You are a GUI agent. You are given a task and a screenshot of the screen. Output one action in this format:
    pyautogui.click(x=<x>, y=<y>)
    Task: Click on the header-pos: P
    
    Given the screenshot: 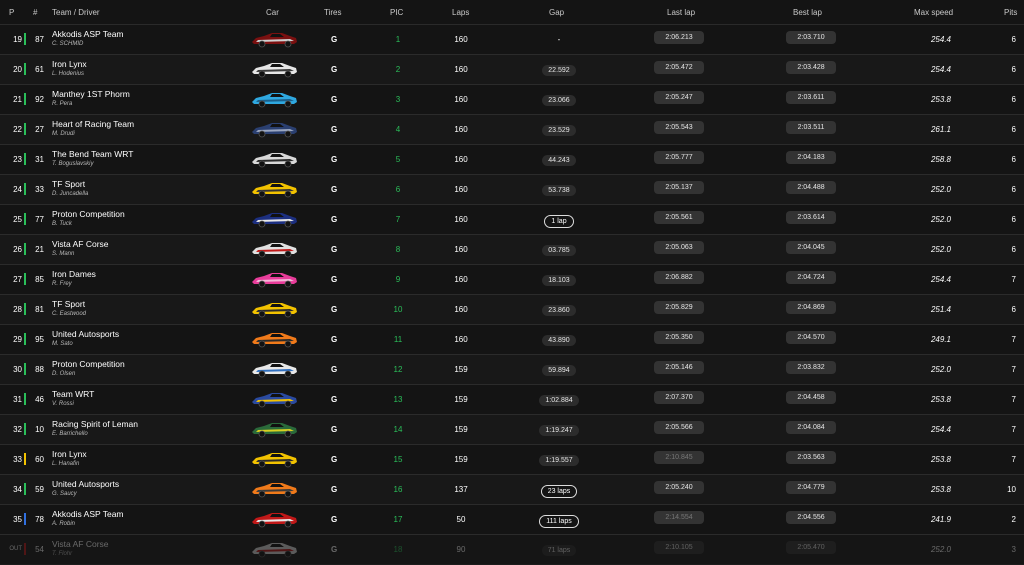 What is the action you would take?
    pyautogui.click(x=11, y=12)
    